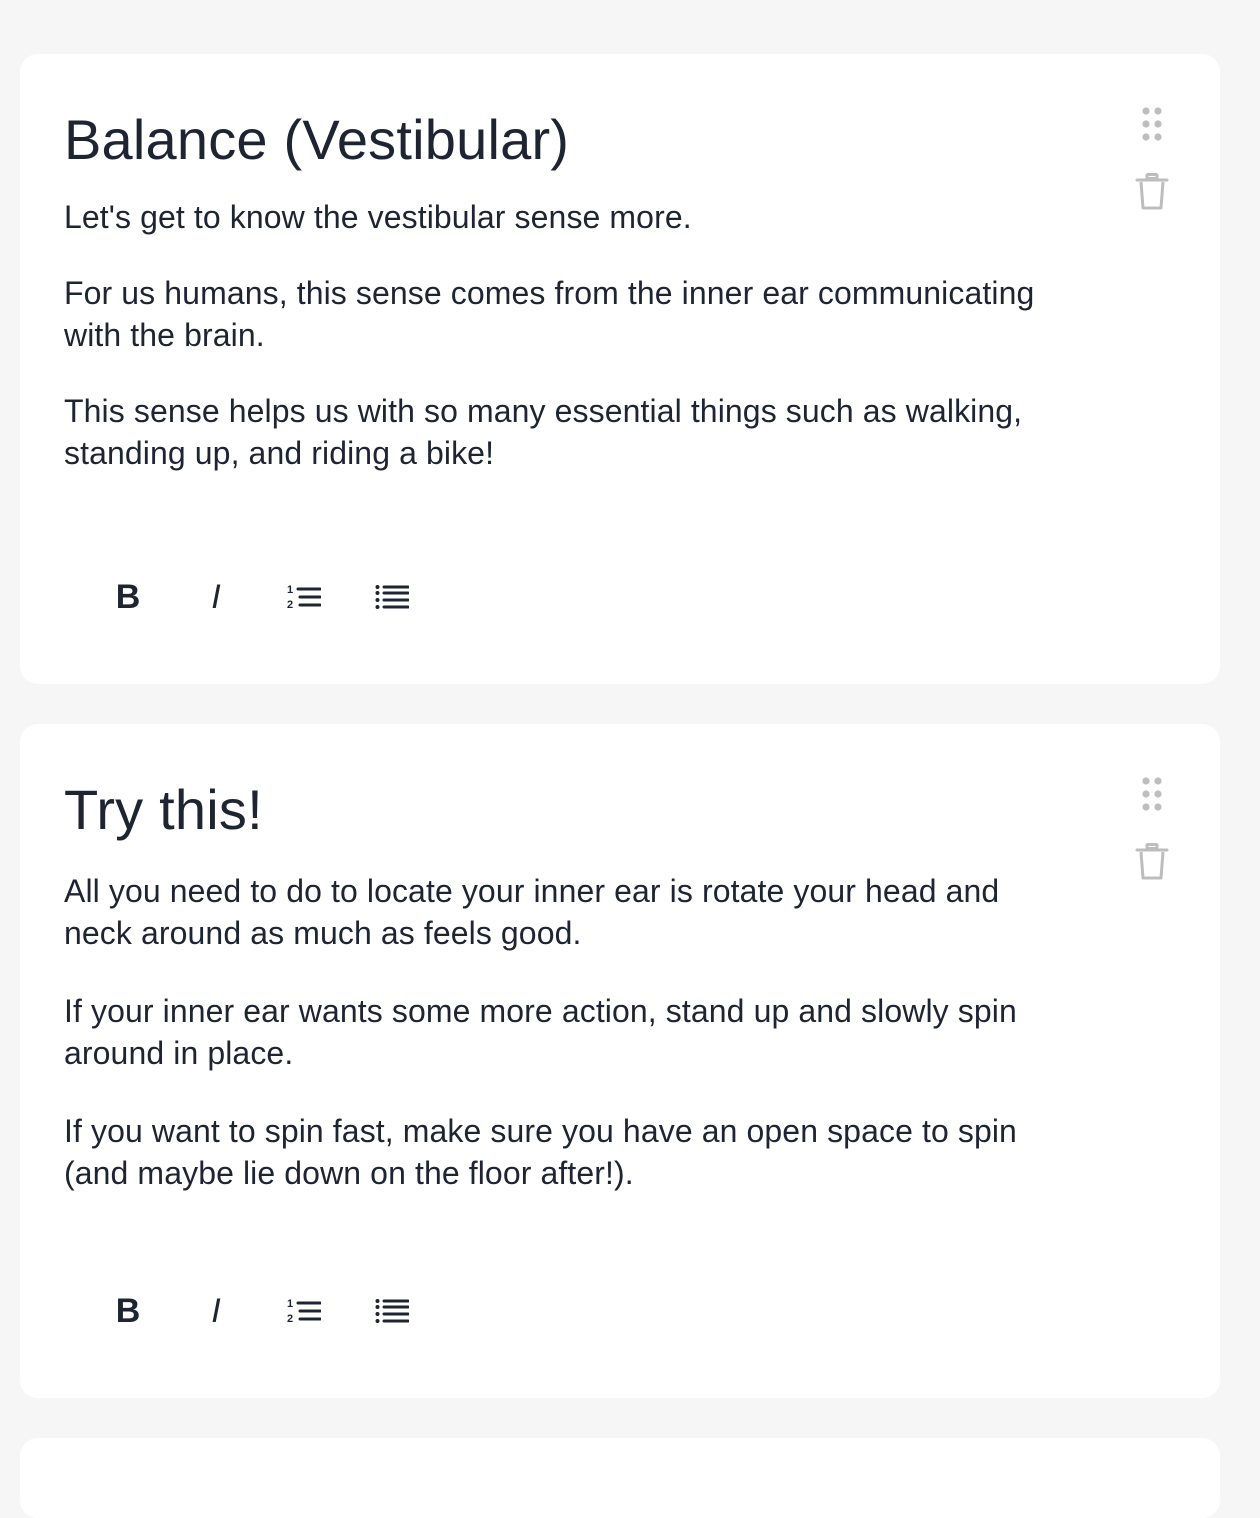  I want to click on card-title: Try this!, so click(569, 810).